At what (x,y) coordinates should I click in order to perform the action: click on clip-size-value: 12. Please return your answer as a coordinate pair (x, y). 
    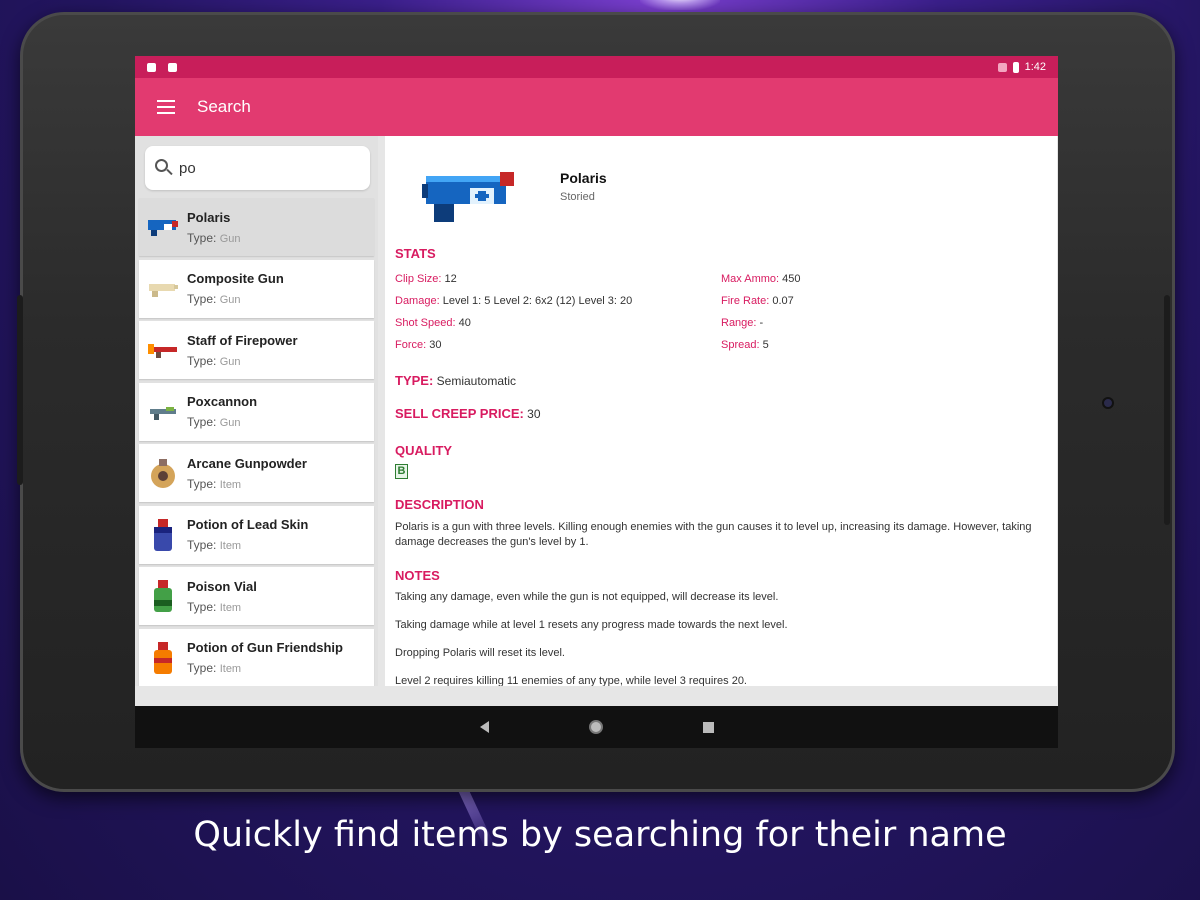
    Looking at the image, I should click on (450, 279).